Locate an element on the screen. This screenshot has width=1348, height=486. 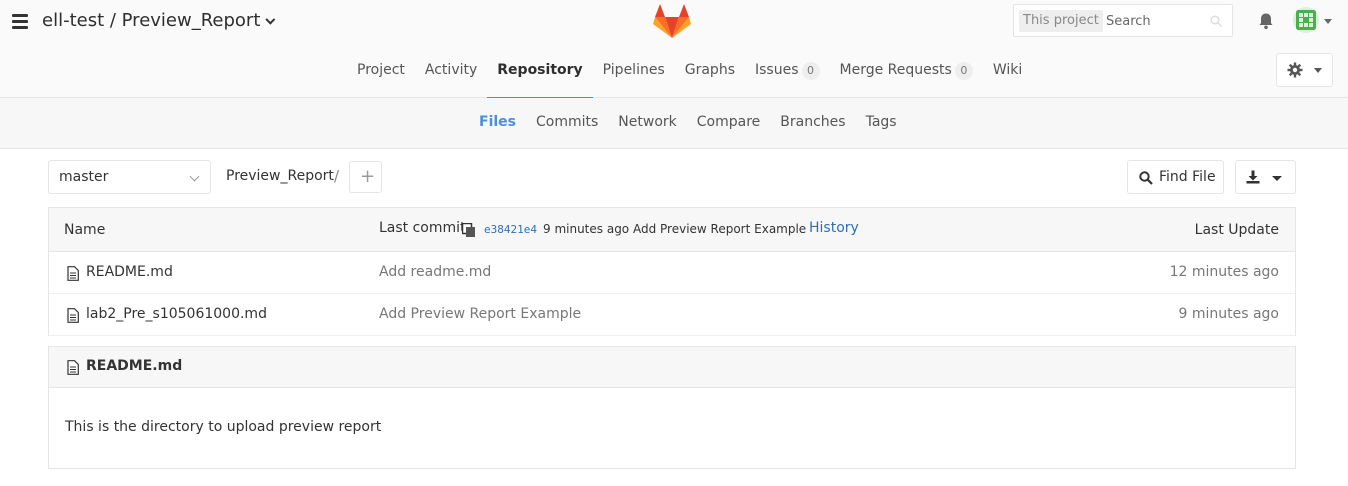
file-last-update: 12 minutes ago is located at coordinates (1224, 272).